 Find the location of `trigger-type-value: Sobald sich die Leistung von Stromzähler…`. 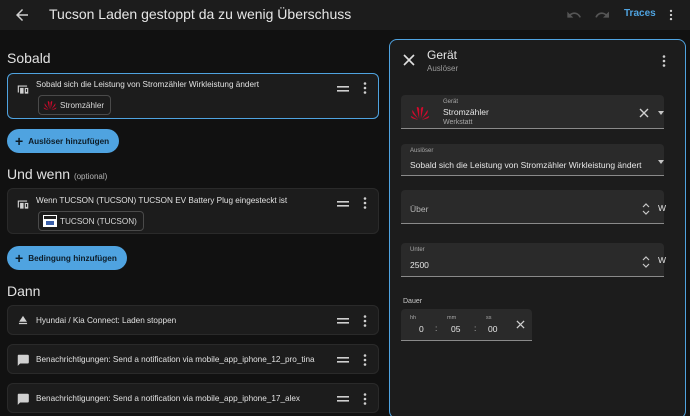

trigger-type-value: Sobald sich die Leistung von Stromzähler… is located at coordinates (526, 165).